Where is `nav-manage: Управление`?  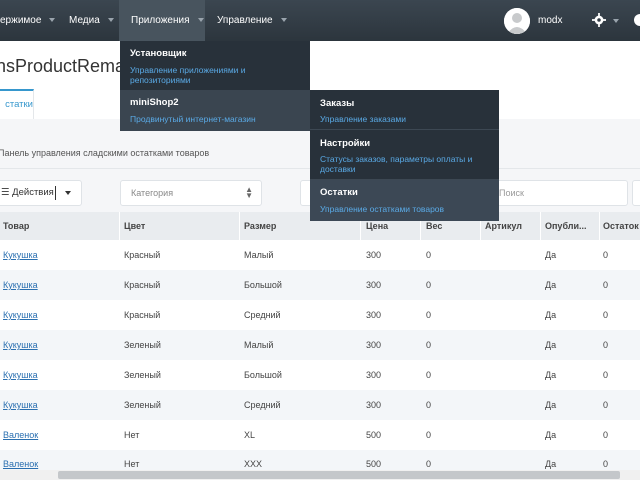
nav-manage: Управление is located at coordinates (252, 20).